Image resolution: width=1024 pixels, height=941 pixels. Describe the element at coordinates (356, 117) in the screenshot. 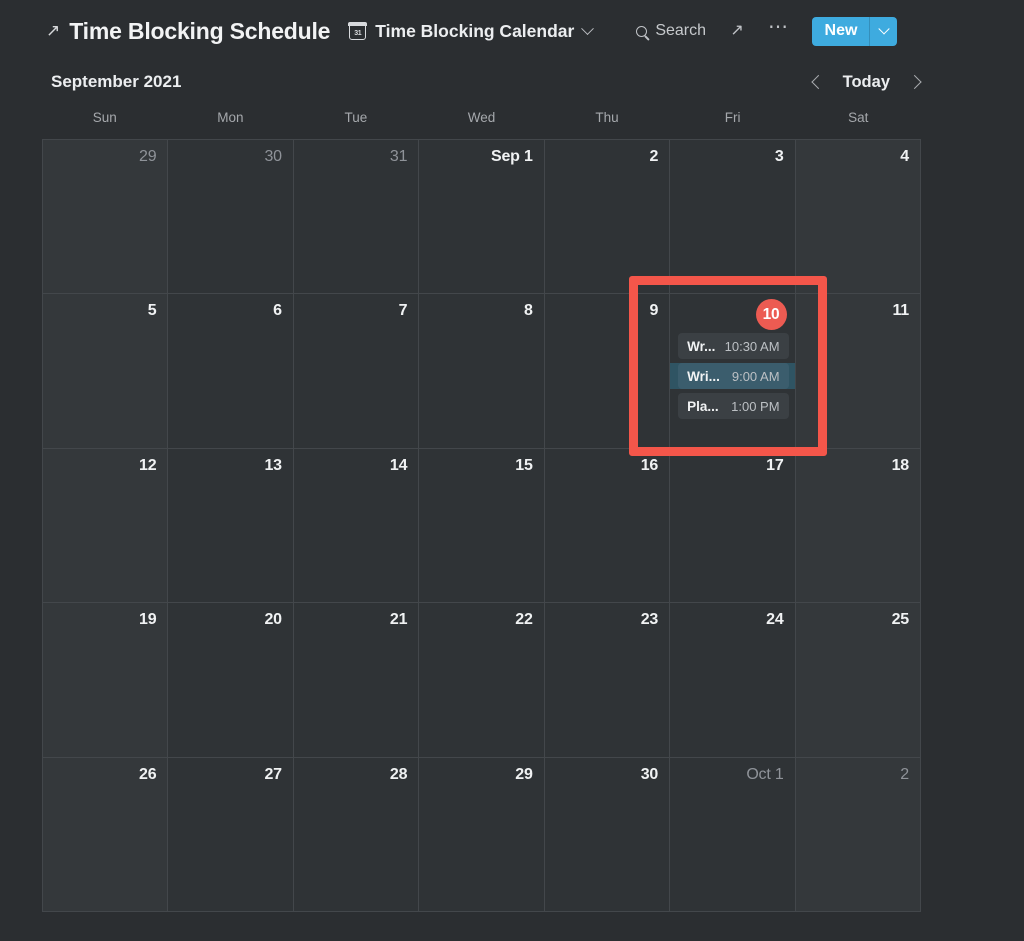

I see `weekday-header-tue: Tue` at that location.